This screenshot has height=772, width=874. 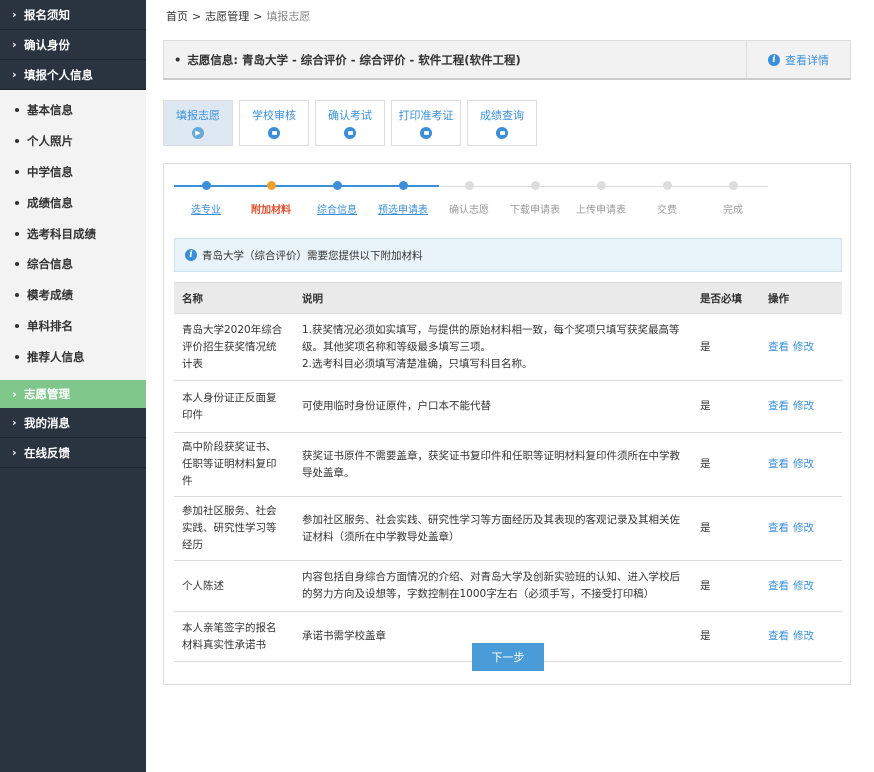 What do you see at coordinates (801, 298) in the screenshot?
I see `column-header-actions: 操作` at bounding box center [801, 298].